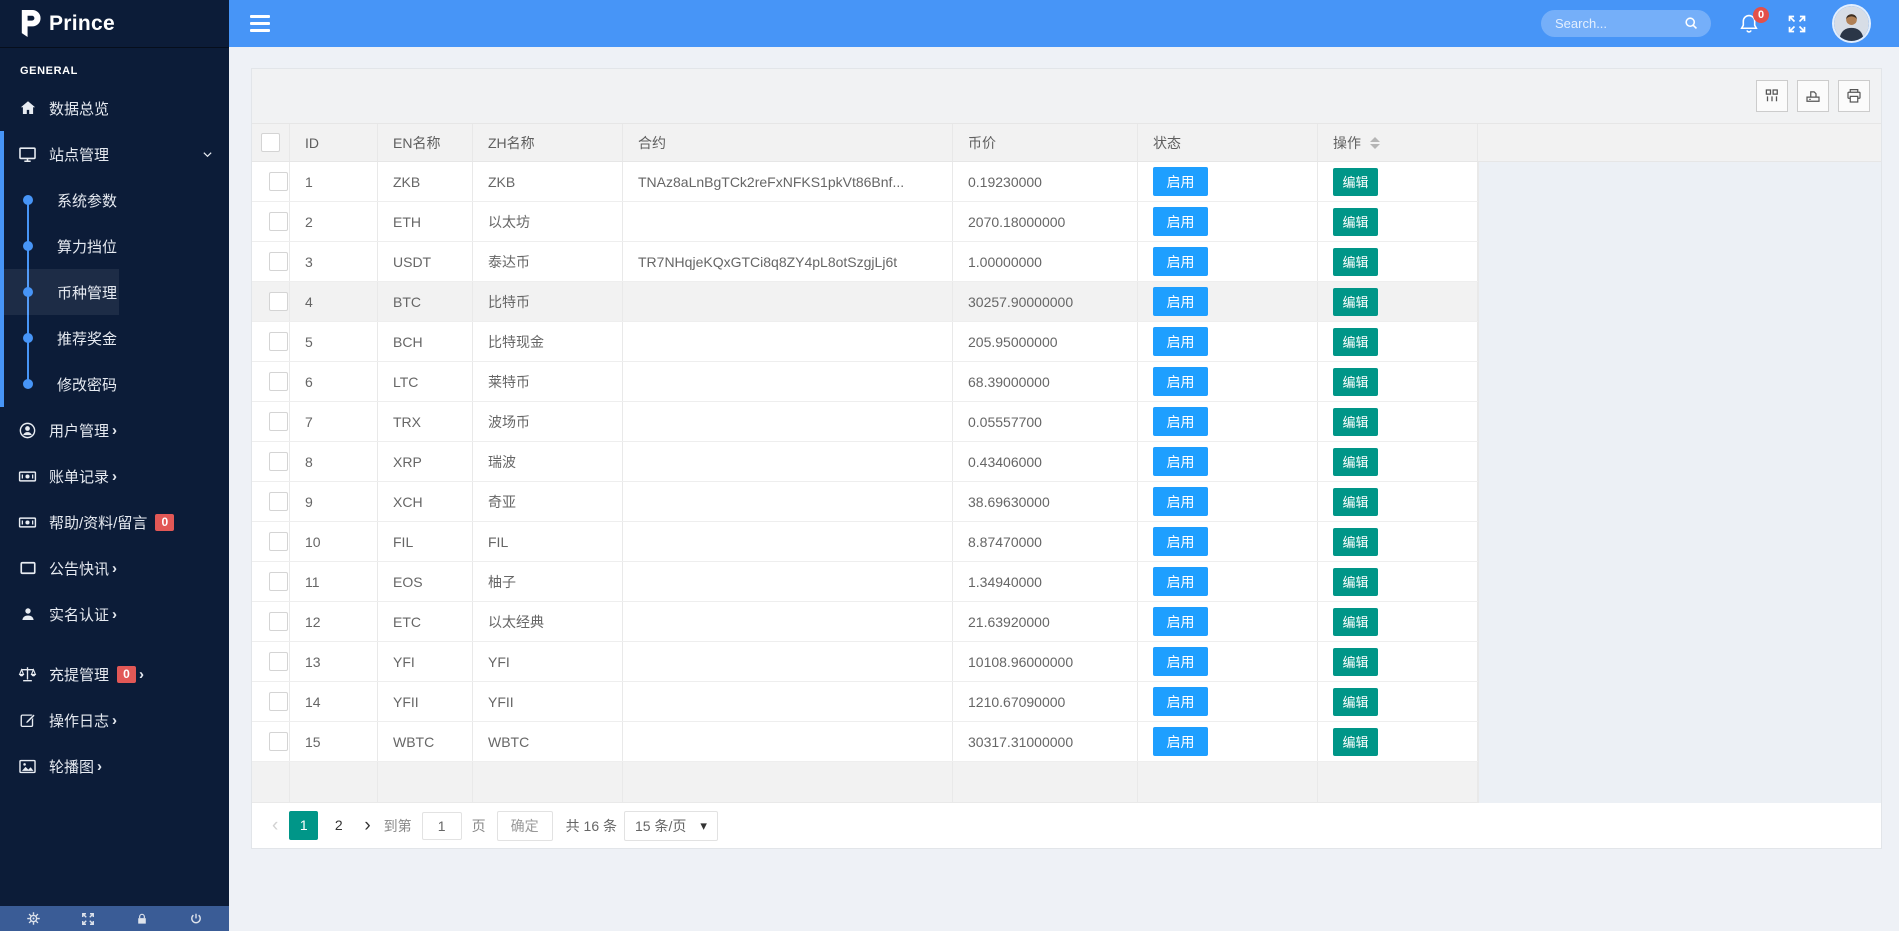  What do you see at coordinates (1851, 23) in the screenshot?
I see `user-avatar` at bounding box center [1851, 23].